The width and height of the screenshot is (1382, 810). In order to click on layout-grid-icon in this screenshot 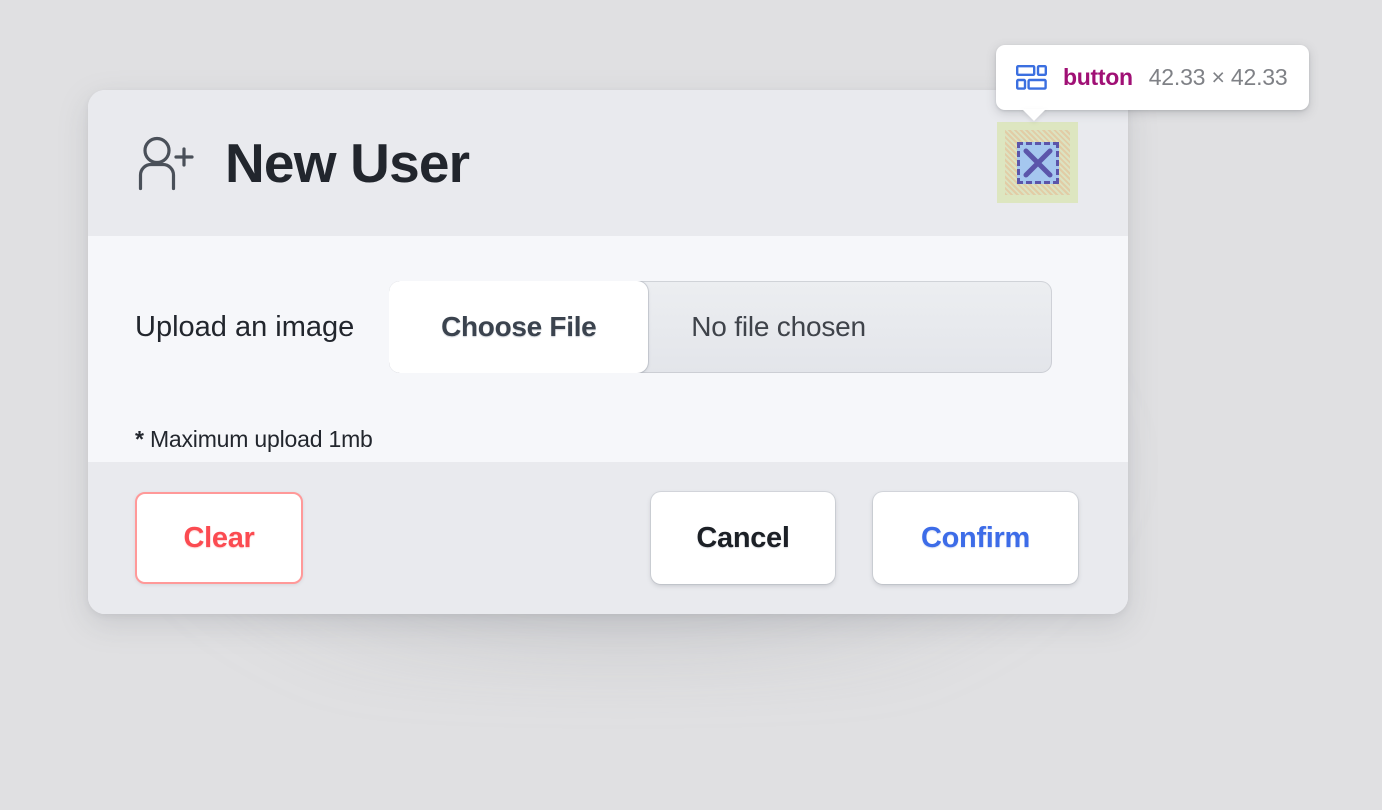, I will do `click(1032, 77)`.